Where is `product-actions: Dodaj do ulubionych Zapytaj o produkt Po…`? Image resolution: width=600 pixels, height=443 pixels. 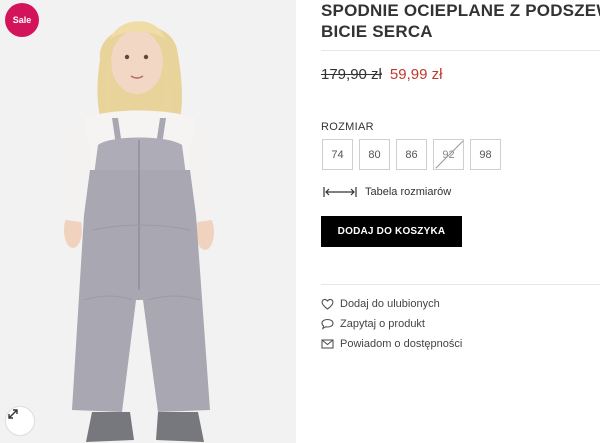
product-actions: Dodaj do ulubionych Zapytaj o produkt Po… is located at coordinates (391, 324).